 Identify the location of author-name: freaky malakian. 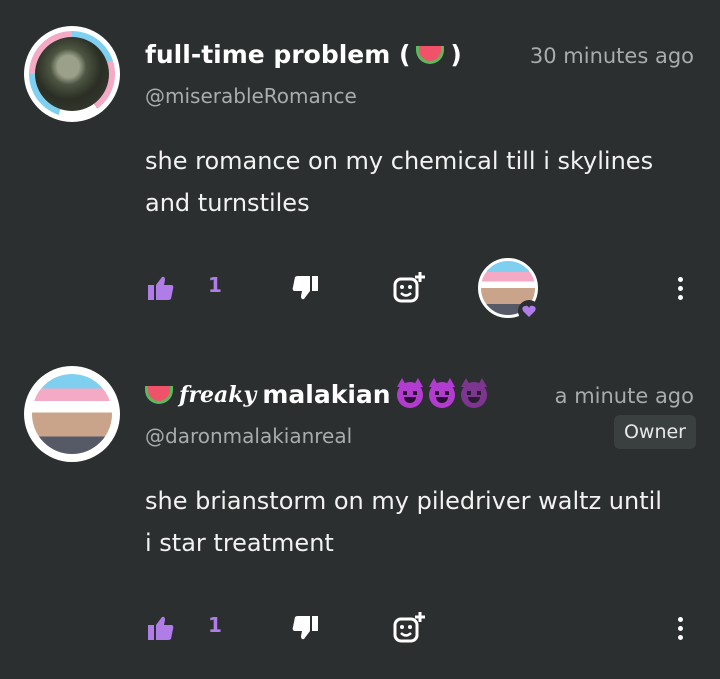
(316, 393).